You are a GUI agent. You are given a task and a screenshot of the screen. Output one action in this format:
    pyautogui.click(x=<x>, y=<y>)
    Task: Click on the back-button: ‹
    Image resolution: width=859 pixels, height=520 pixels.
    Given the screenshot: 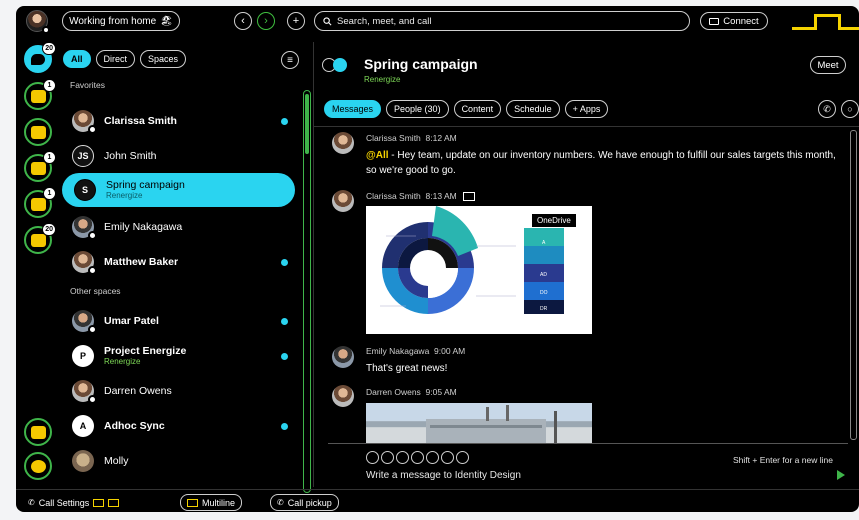 What is the action you would take?
    pyautogui.click(x=243, y=21)
    